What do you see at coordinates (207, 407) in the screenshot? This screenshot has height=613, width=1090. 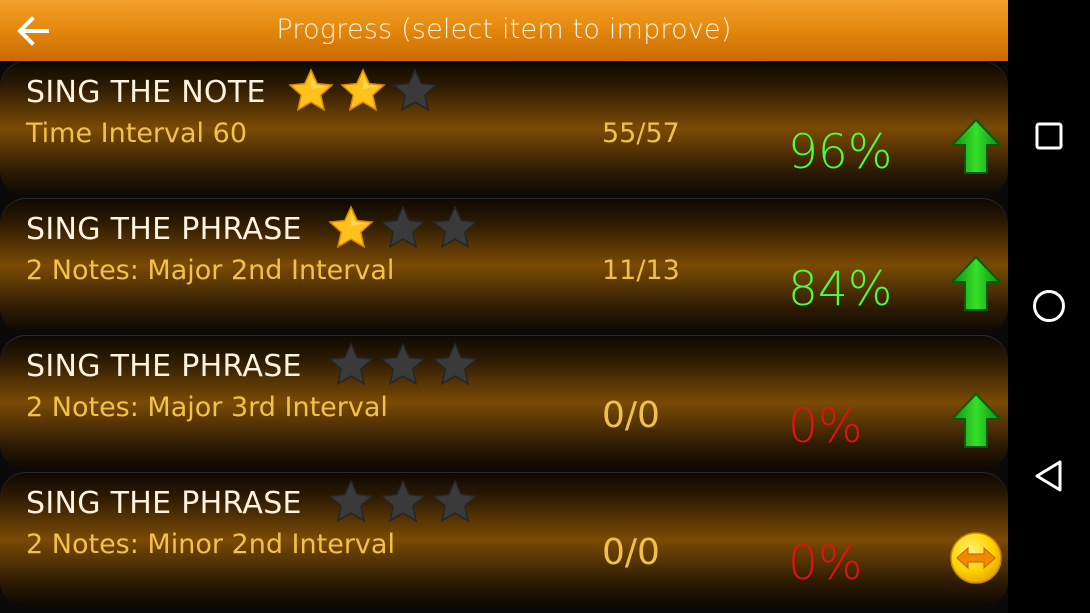 I see `item-subtitle: 2 Notes: Major 3rd Interval` at bounding box center [207, 407].